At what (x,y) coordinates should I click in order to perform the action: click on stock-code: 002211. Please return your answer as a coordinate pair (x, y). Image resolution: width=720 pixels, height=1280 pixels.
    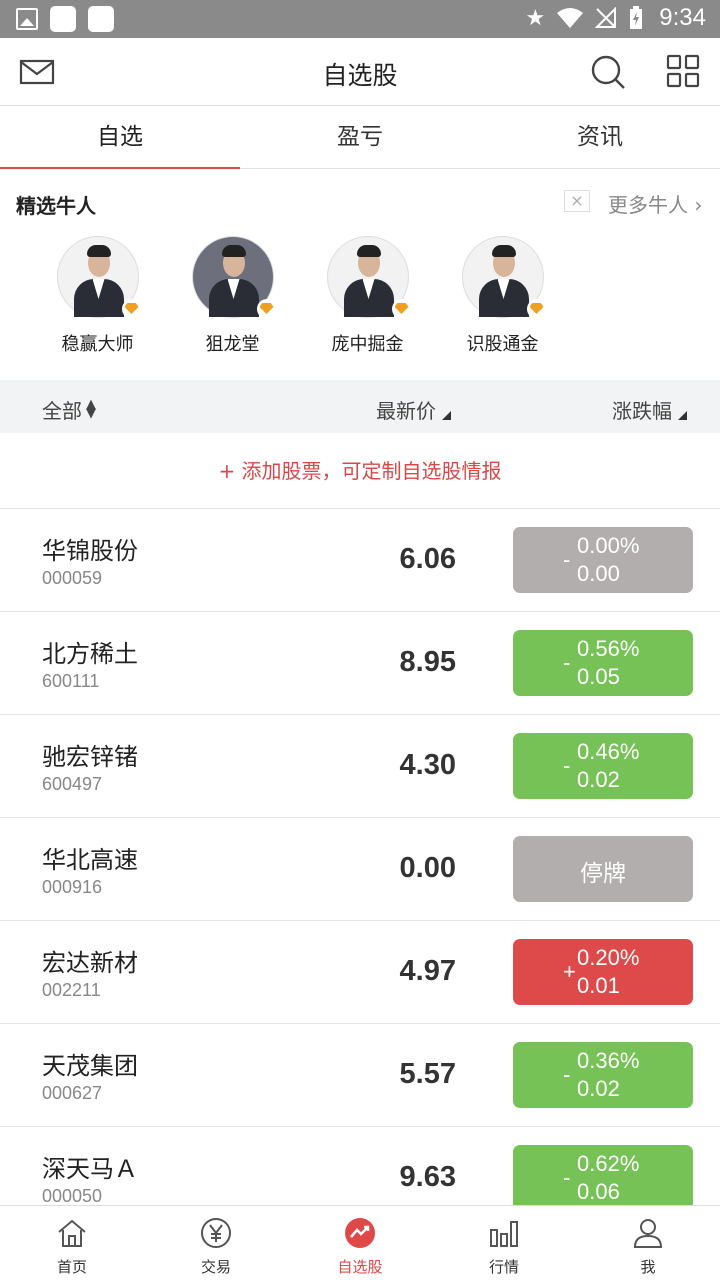
    Looking at the image, I should click on (71, 990).